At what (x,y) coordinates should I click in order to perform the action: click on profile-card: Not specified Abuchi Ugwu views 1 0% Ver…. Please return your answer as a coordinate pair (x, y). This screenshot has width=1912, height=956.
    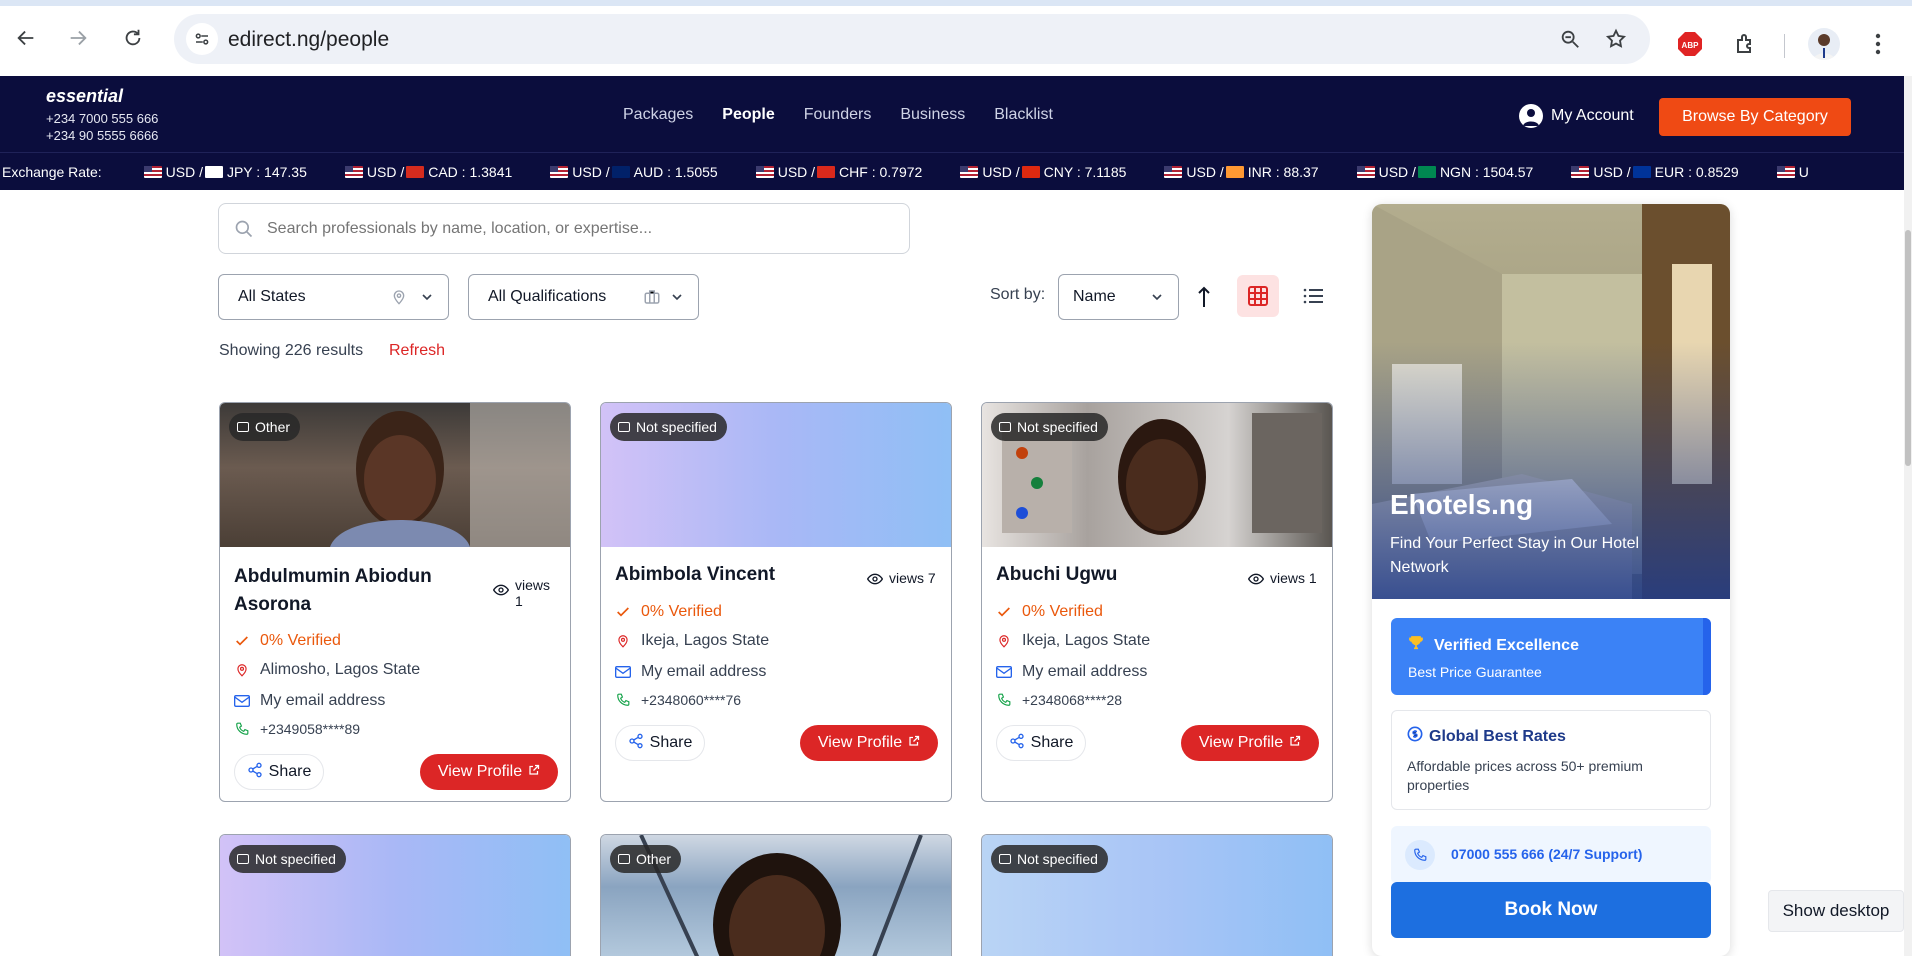
    Looking at the image, I should click on (1157, 602).